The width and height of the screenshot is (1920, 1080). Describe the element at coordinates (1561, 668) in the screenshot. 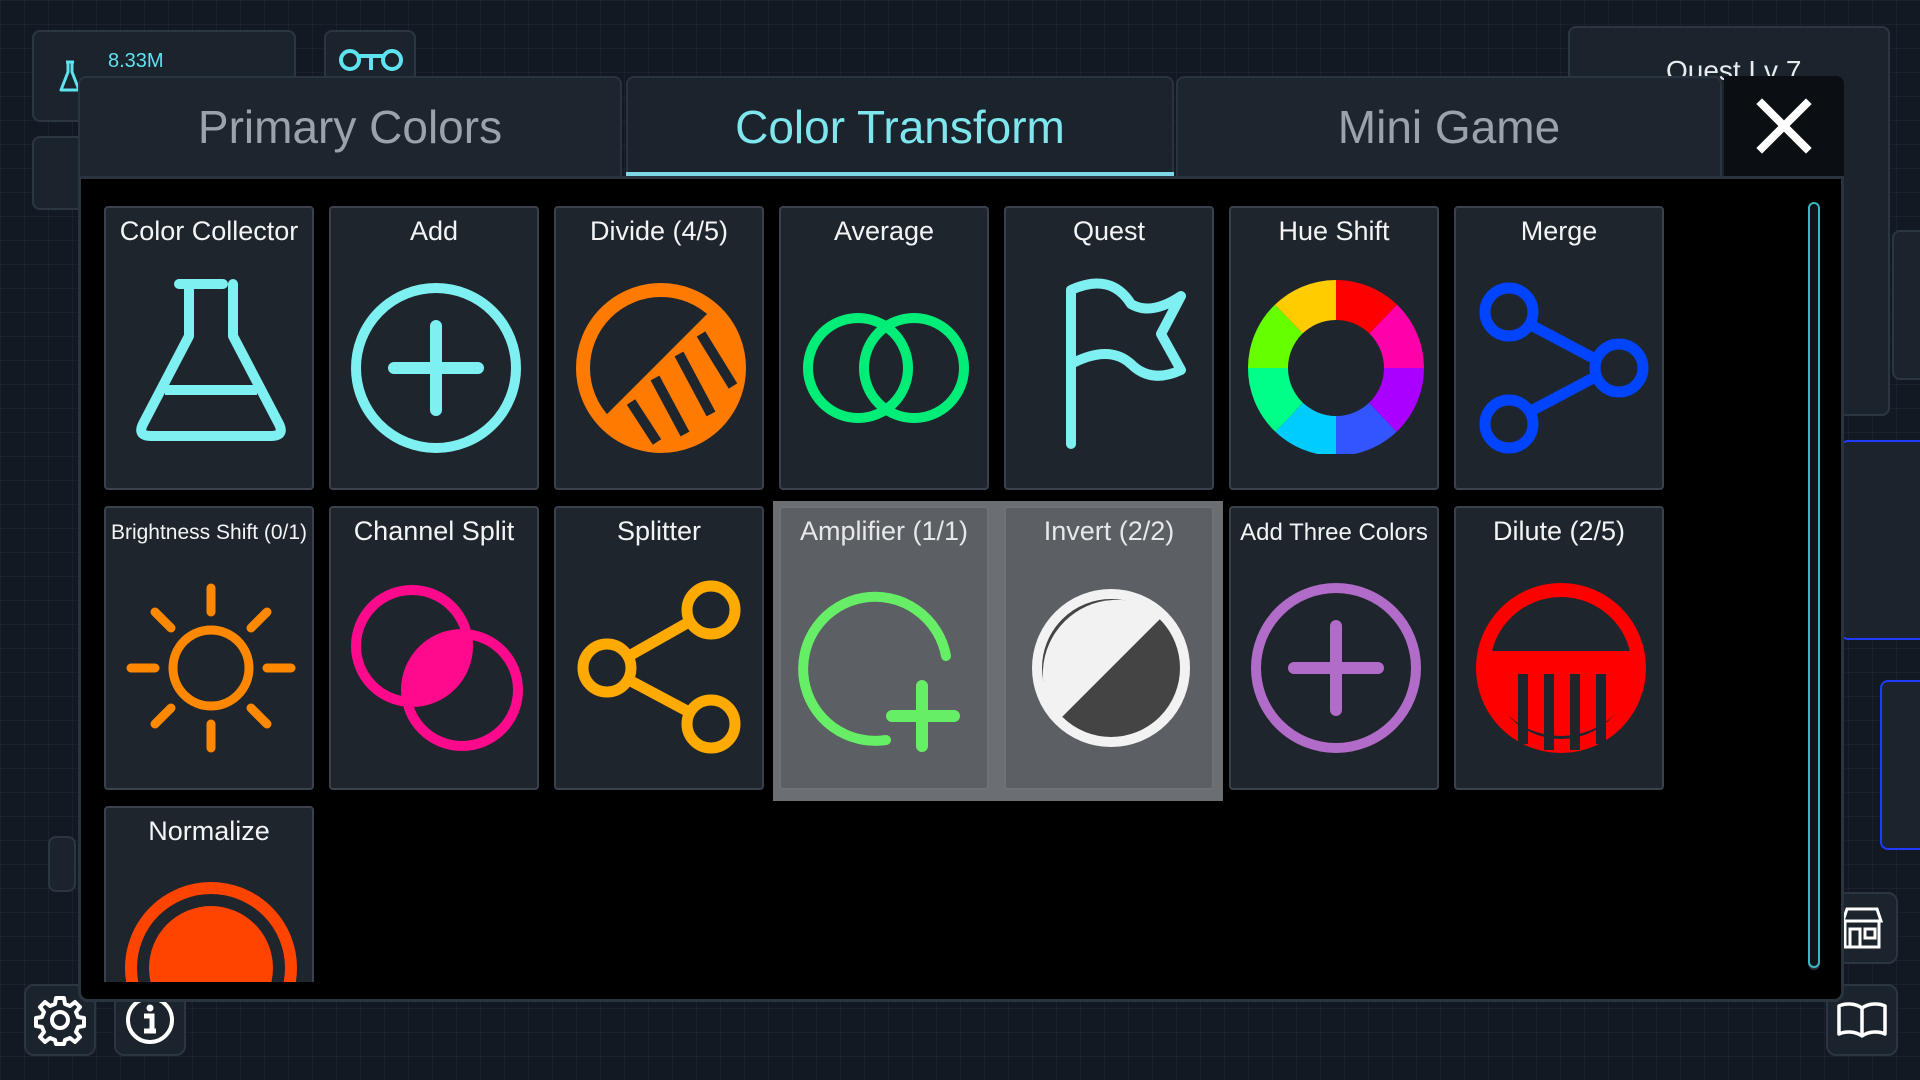

I see `dilute-icon` at that location.